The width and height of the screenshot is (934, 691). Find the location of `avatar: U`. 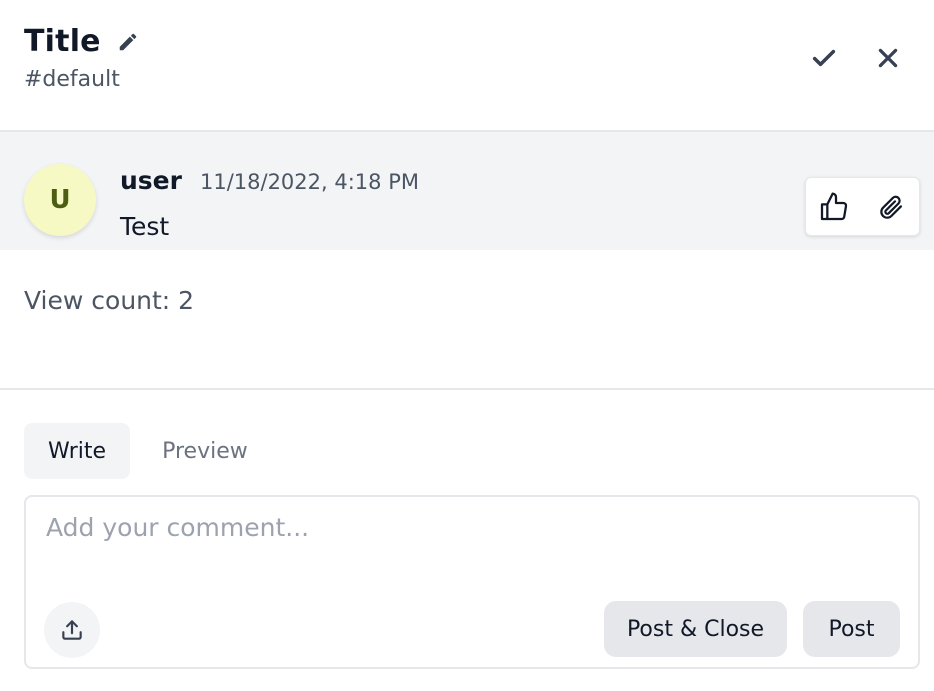

avatar: U is located at coordinates (60, 200).